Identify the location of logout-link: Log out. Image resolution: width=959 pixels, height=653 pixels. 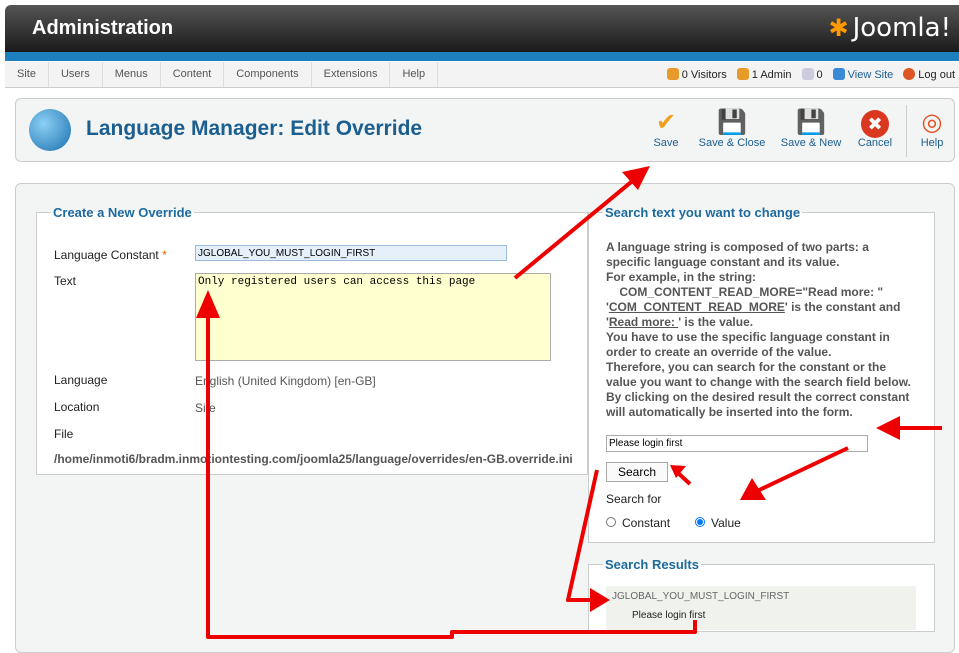
(929, 74).